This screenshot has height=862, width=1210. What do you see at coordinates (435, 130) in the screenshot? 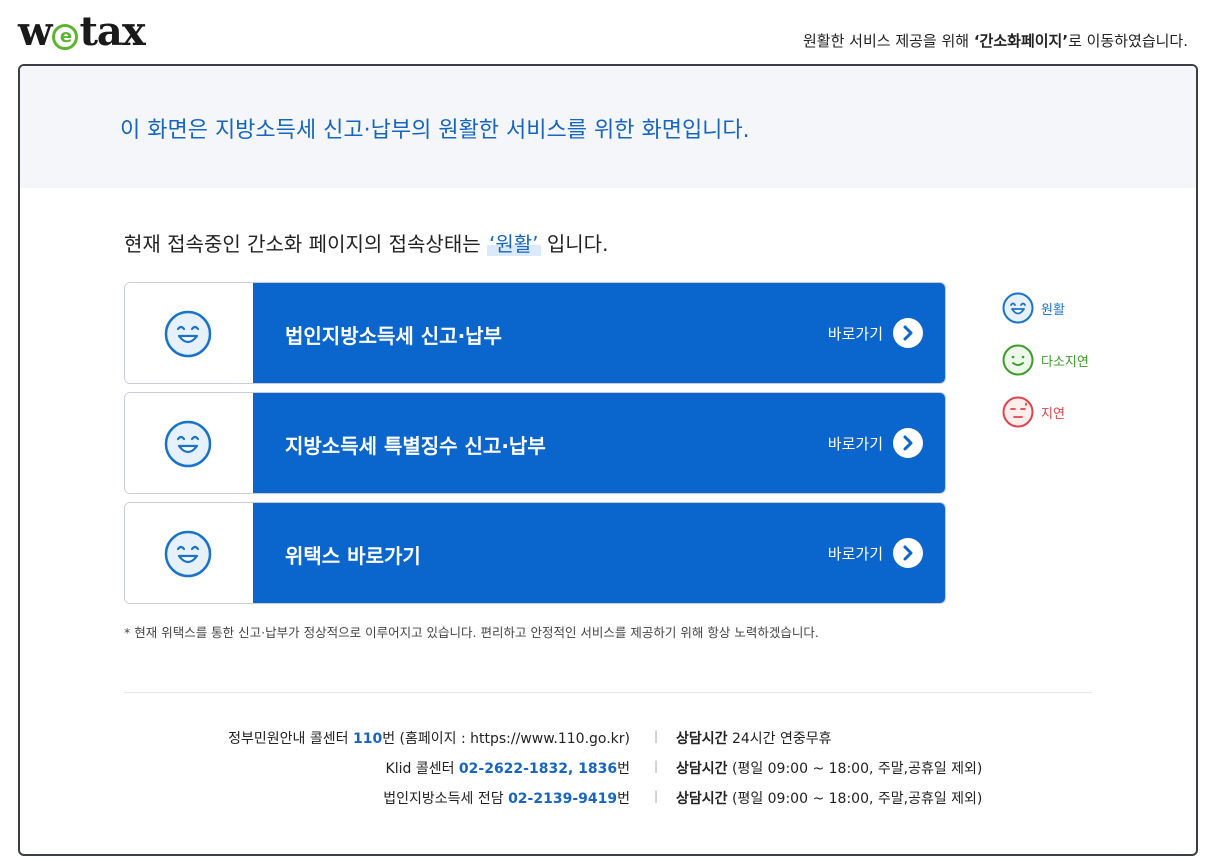
I see `banner-text: 이 화면은 지방소득세 신고·납부의 원활한 서비스를 위한 화면입니다.` at bounding box center [435, 130].